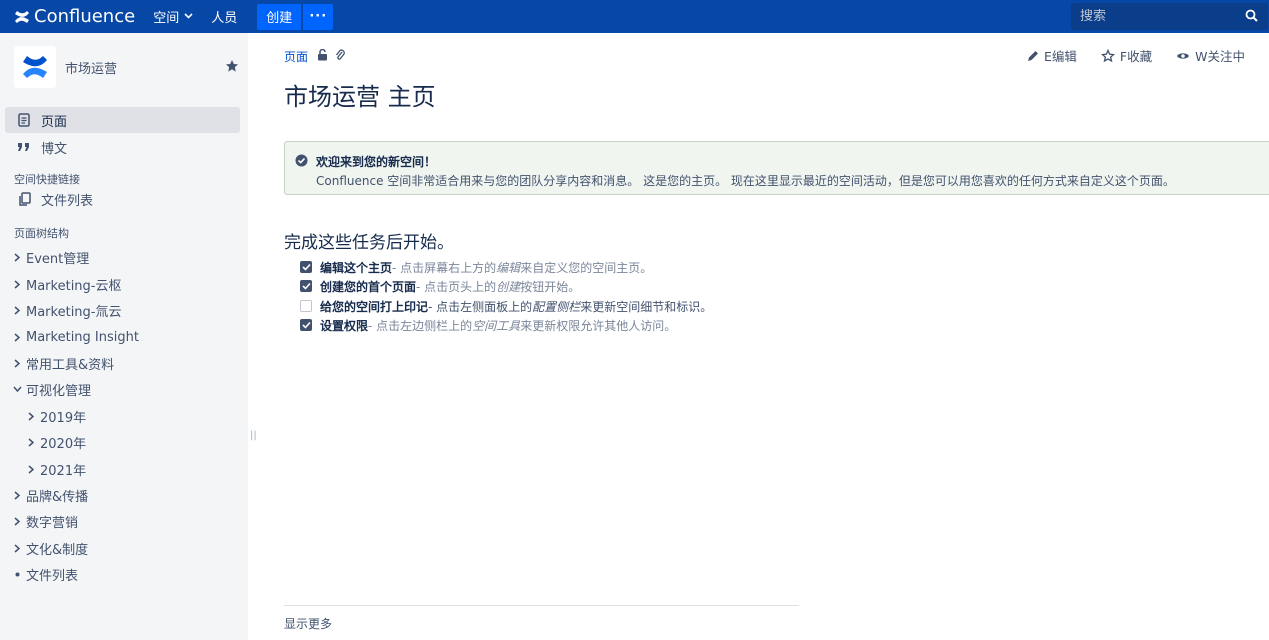 This screenshot has width=1269, height=640. I want to click on tasks-heading: 完成这些任务后开始。, so click(369, 243).